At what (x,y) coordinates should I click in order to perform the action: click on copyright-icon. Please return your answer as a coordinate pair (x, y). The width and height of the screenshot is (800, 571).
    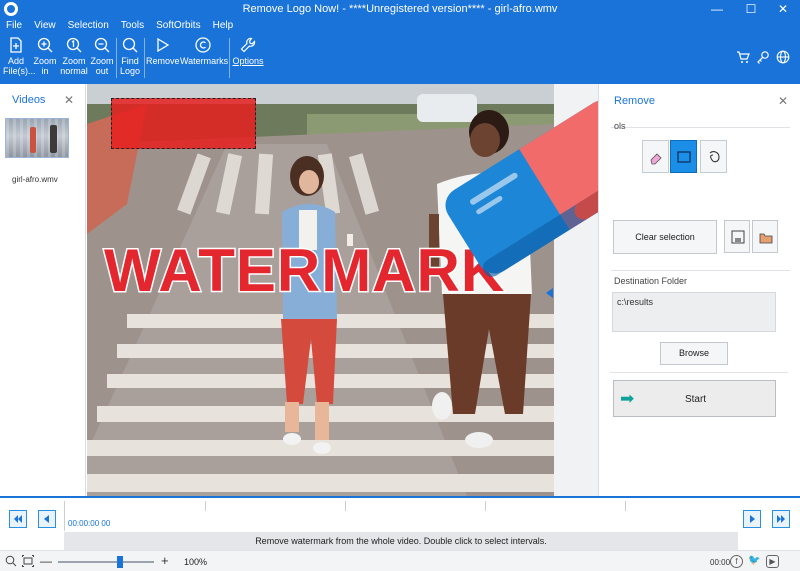
    Looking at the image, I should click on (203, 45).